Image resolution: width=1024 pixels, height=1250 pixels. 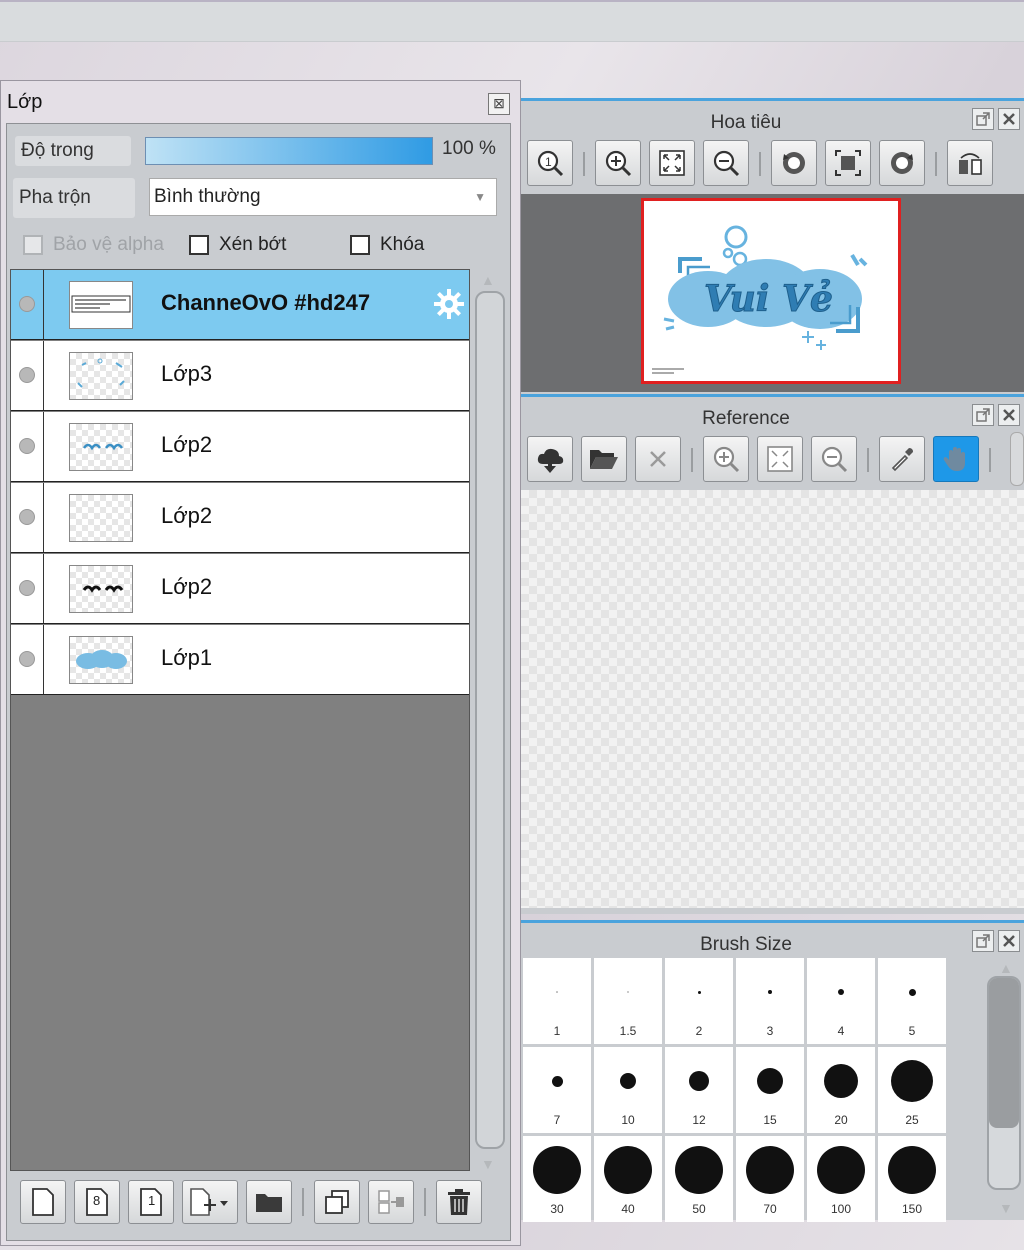 I want to click on layer-list-scrollbar, so click(x=489, y=722).